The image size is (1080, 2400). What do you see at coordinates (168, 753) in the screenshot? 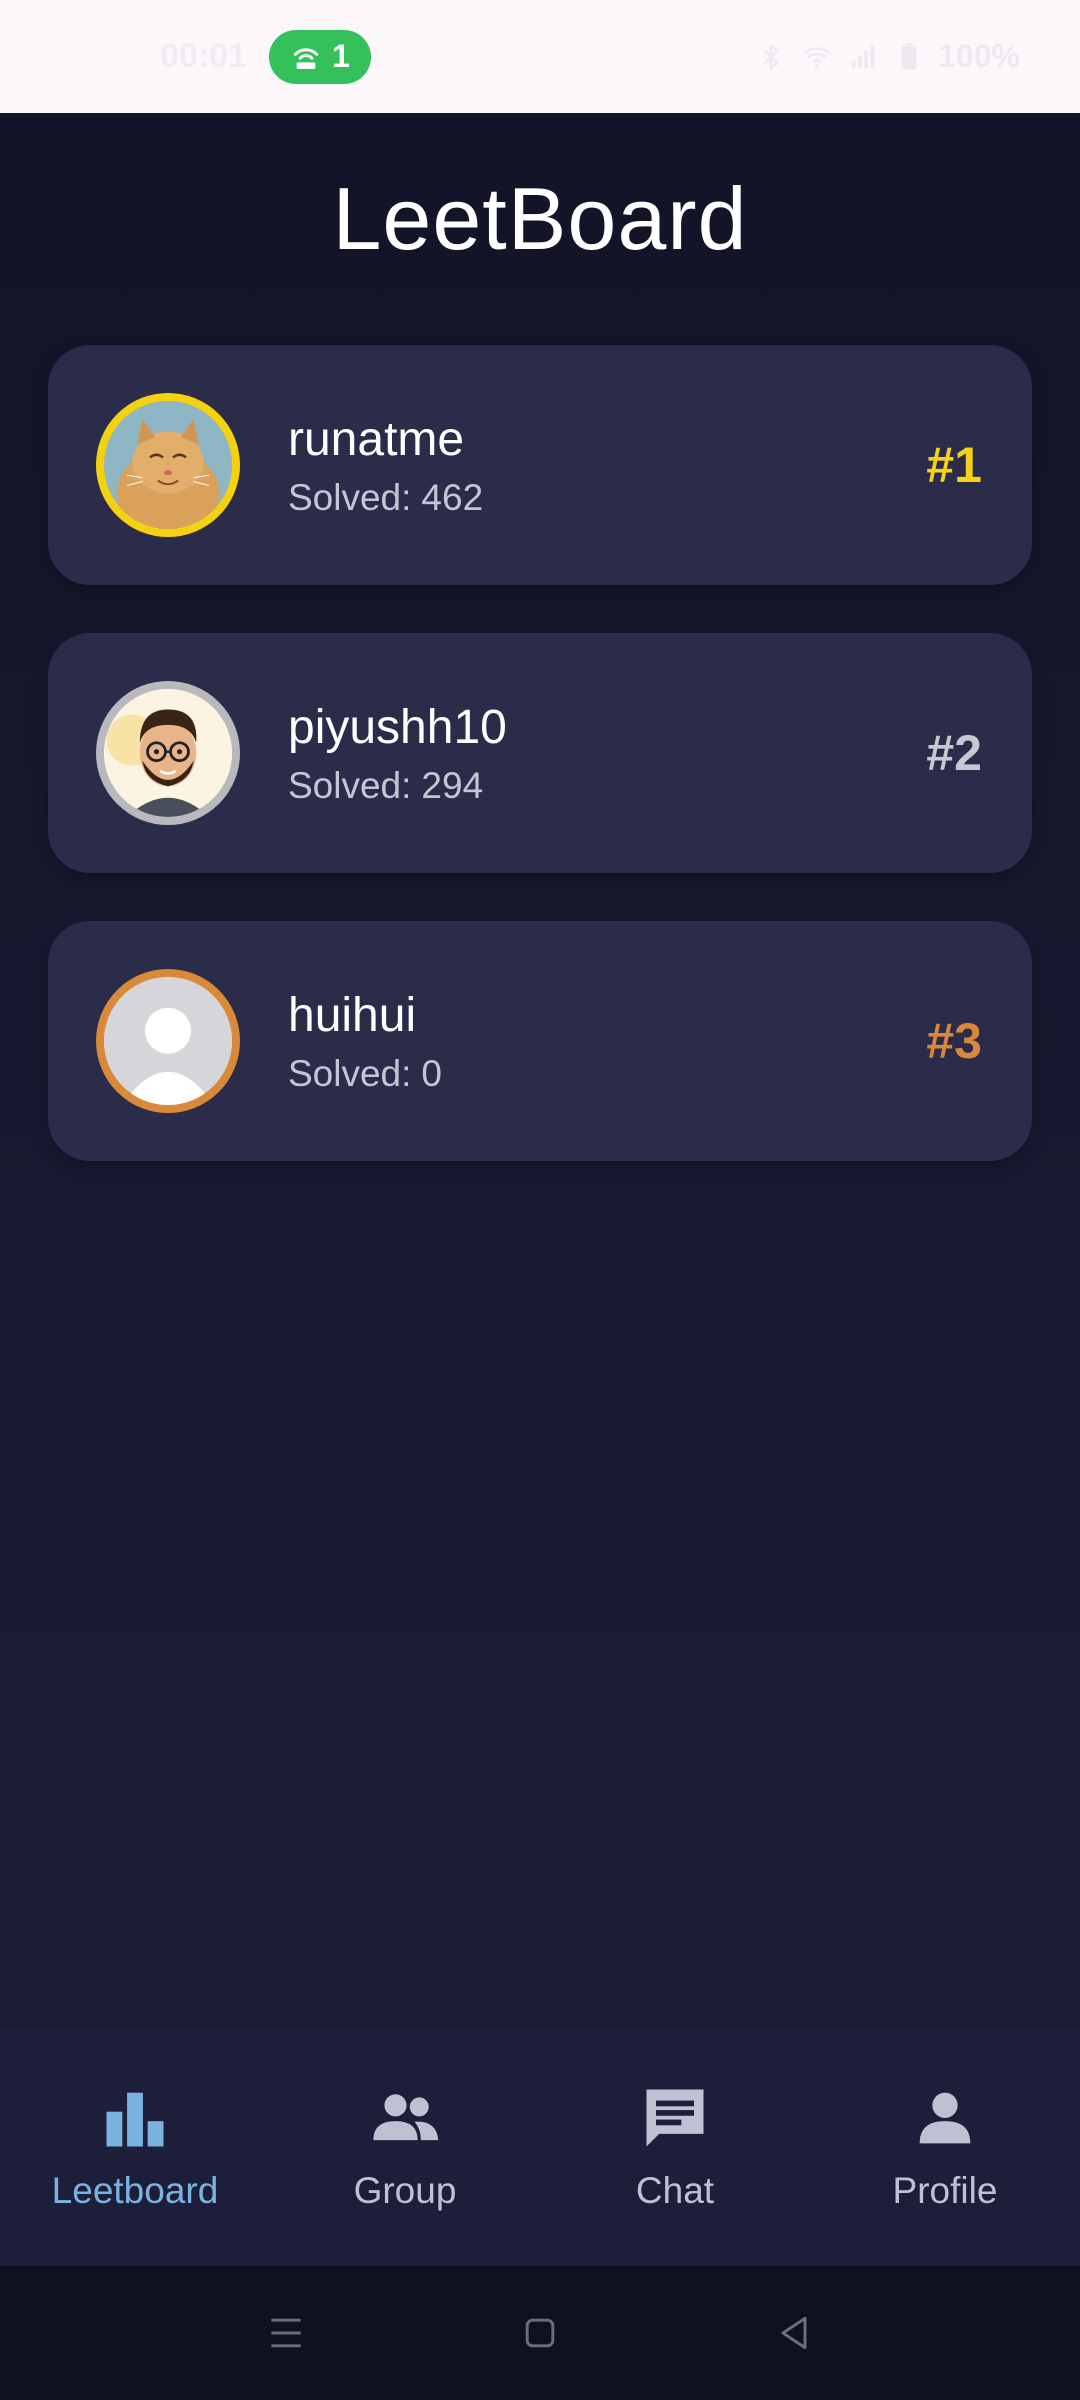
I see `cartoon-man-avatar` at bounding box center [168, 753].